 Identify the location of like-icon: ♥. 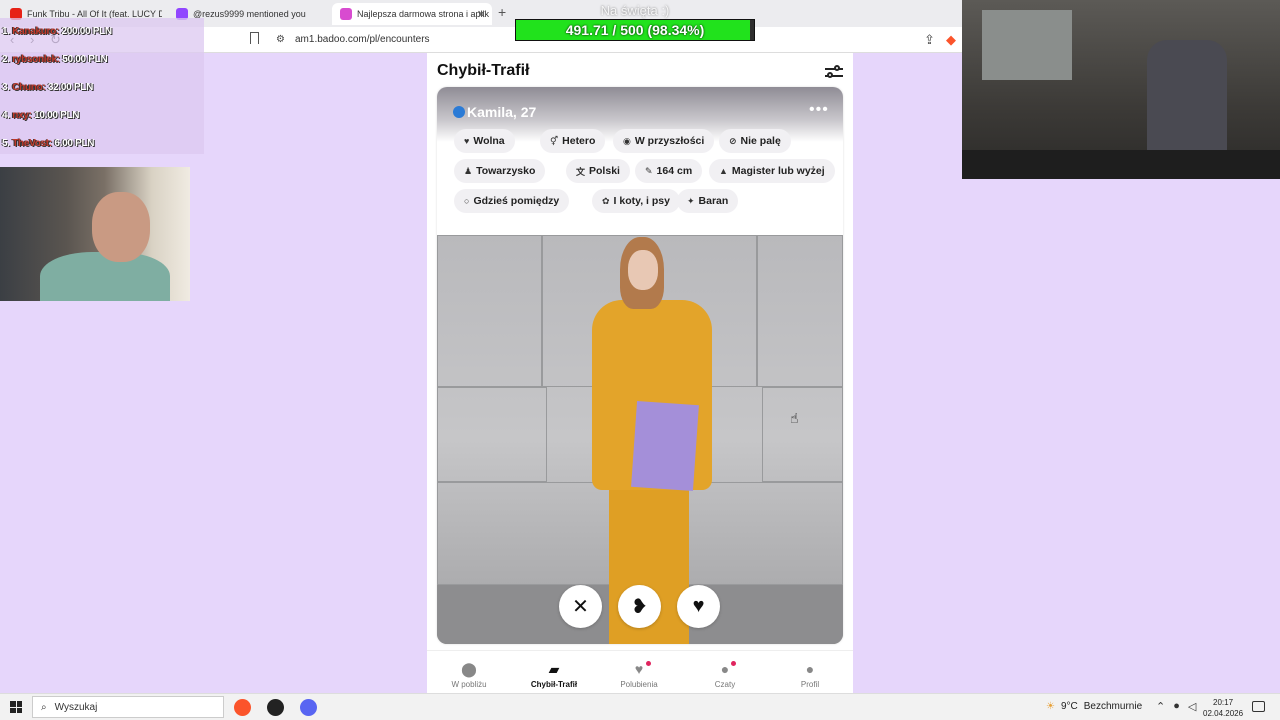
(698, 606).